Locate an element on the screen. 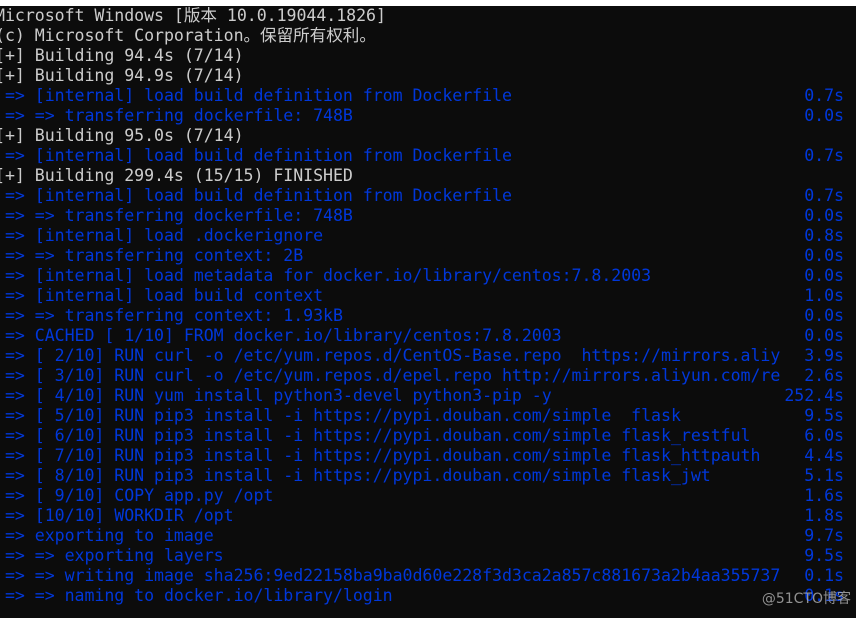 Image resolution: width=861 pixels, height=618 pixels. line-text: [+] Building 94.9s (7/14) is located at coordinates (122, 75).